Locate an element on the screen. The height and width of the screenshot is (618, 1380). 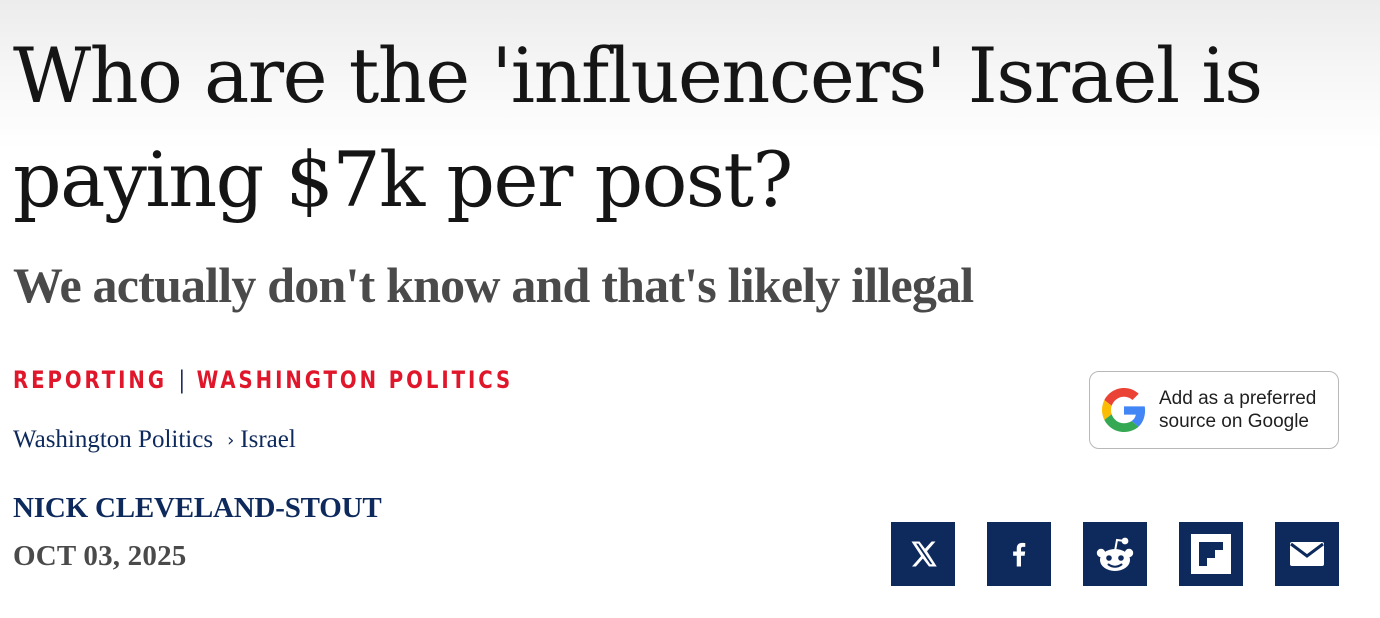
share-facebook-button is located at coordinates (1019, 554).